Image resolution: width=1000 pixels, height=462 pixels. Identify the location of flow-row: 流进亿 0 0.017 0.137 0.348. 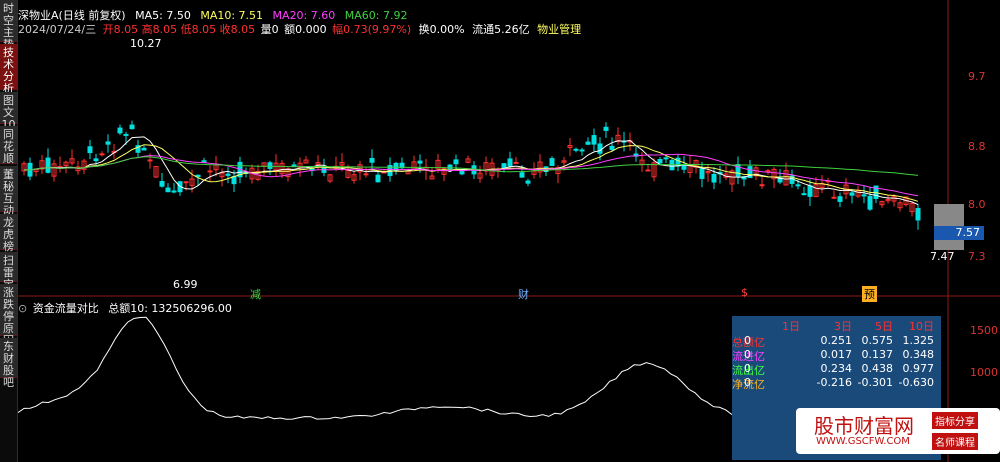
(836, 355).